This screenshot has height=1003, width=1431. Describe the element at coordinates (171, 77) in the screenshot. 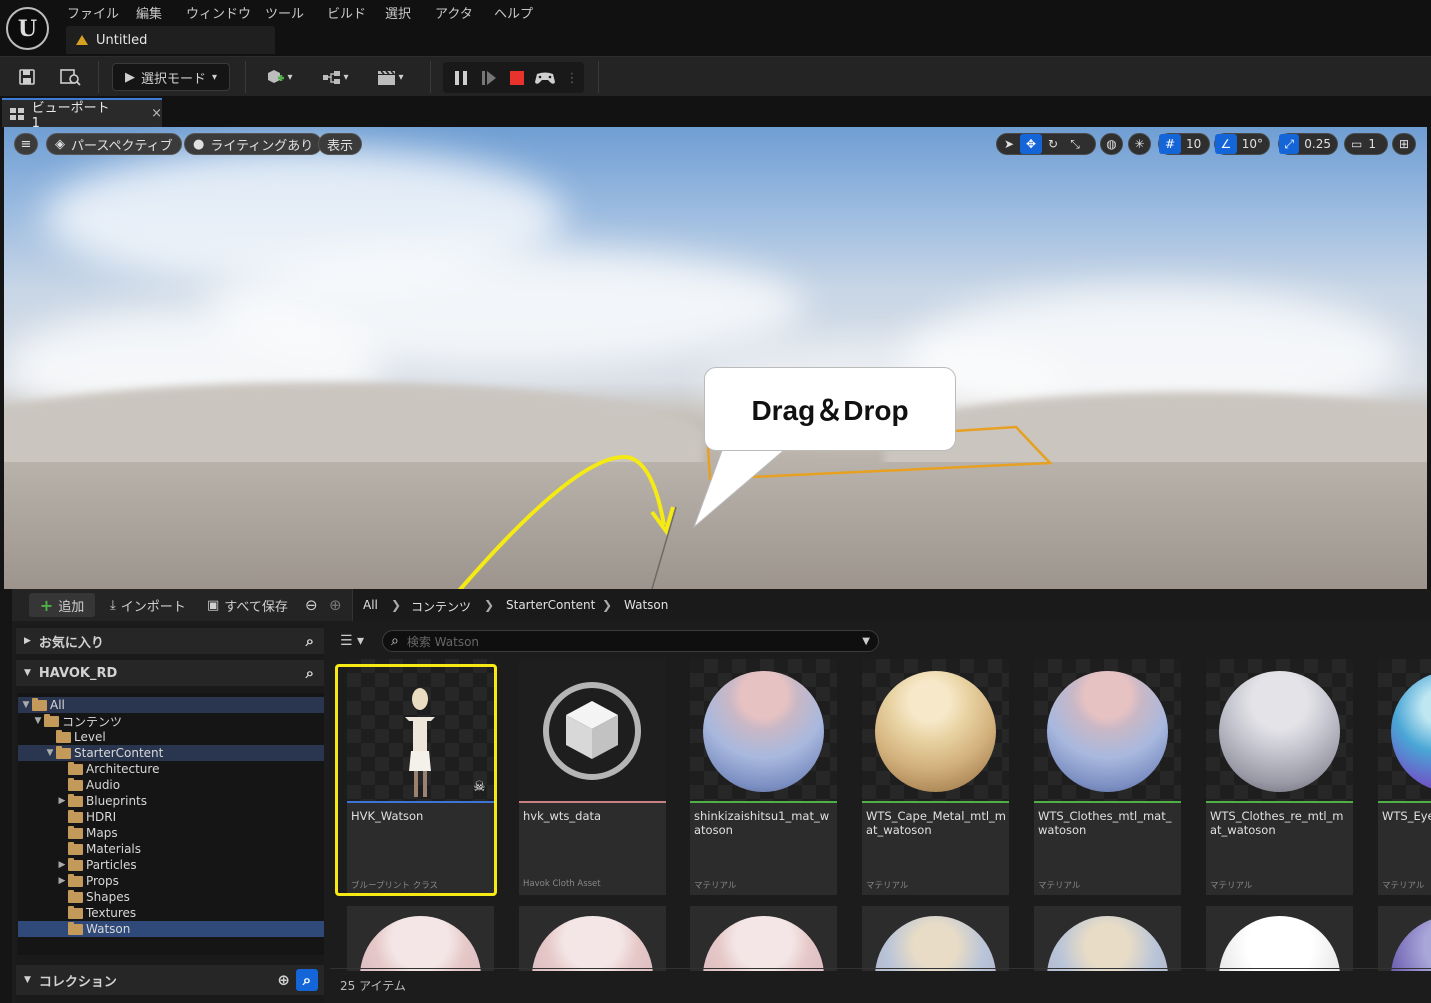

I see `select-mode-dropdown: ▶ 選択モード ▾` at that location.